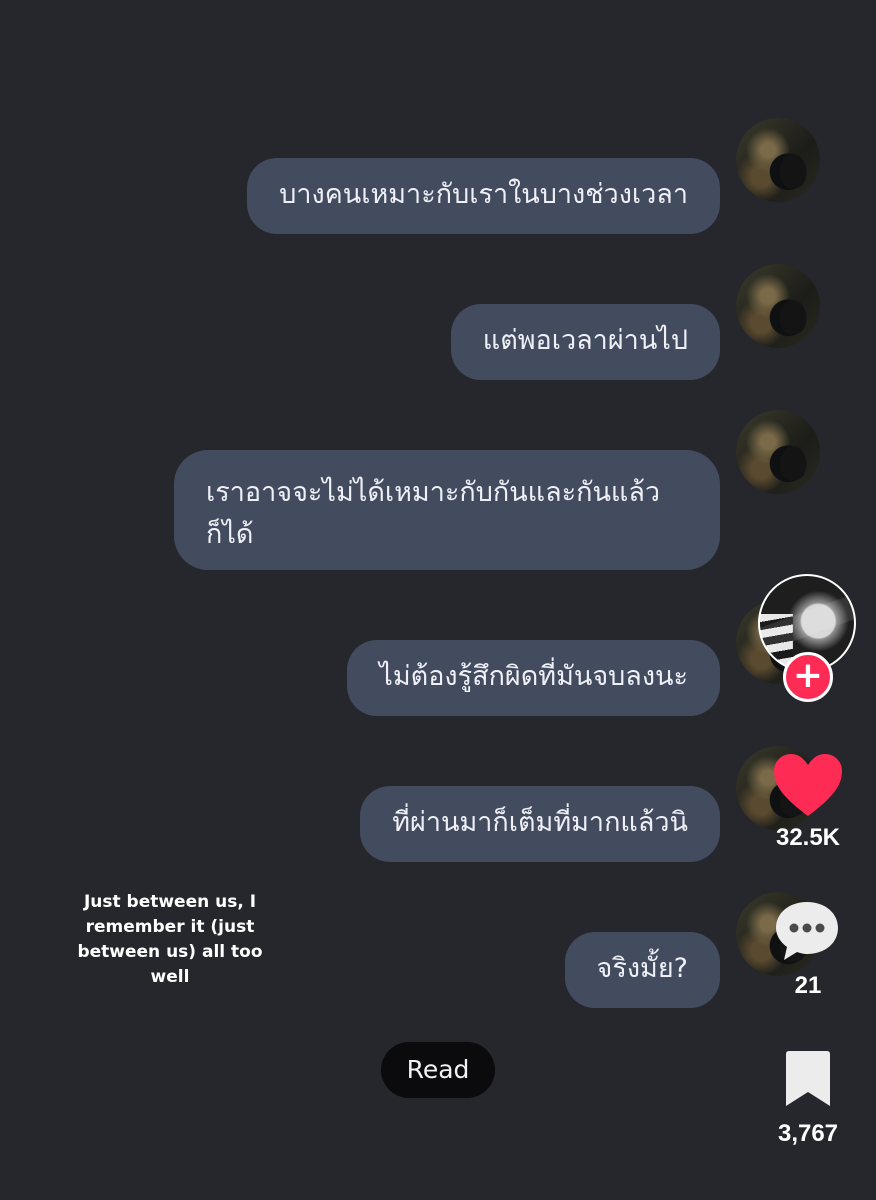 The height and width of the screenshot is (1200, 876). I want to click on message-bubble: ที่ผ่านมาก็เต็มที่มากแล้วนิ, so click(540, 824).